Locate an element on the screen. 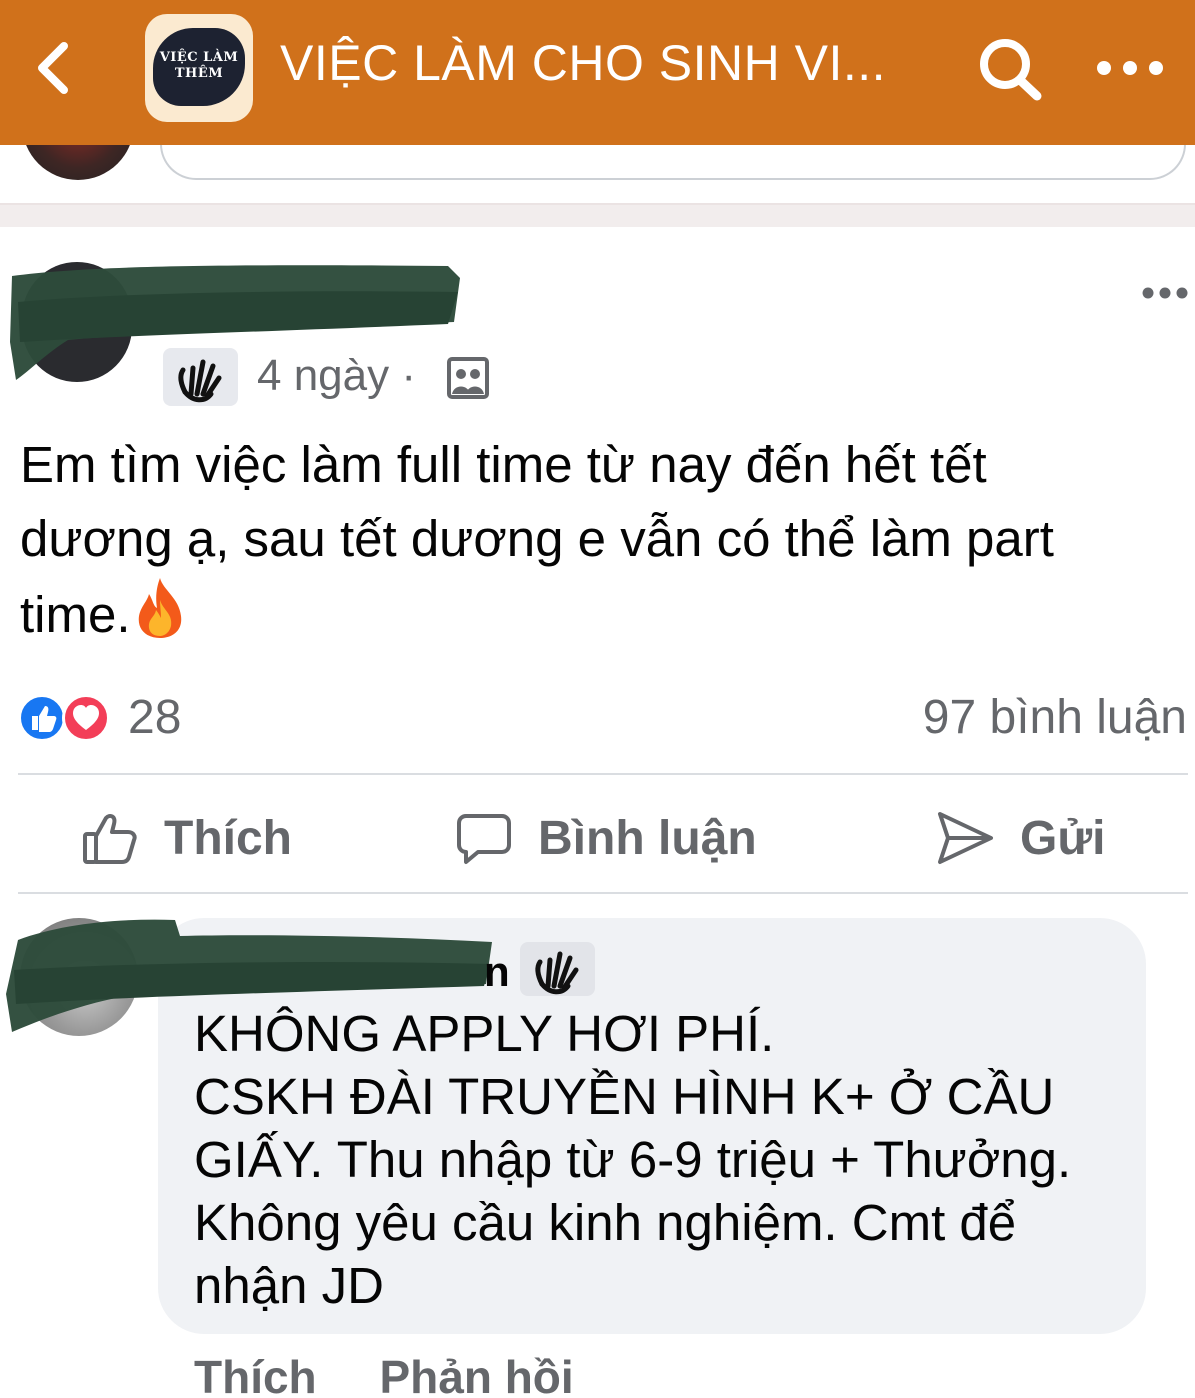 The height and width of the screenshot is (1398, 1195). commenter-name-tail: n is located at coordinates (497, 972).